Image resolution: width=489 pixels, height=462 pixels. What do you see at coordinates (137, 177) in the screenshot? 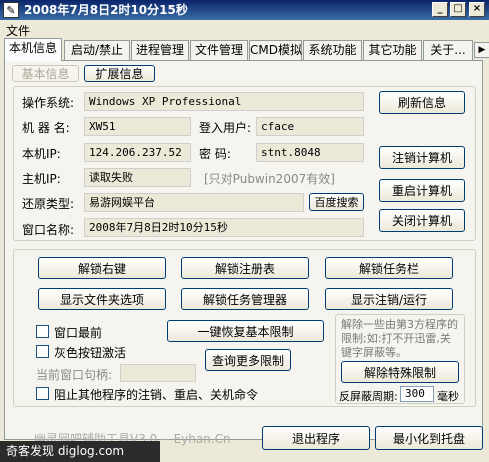
I see `host-ip-field: 读取失败` at bounding box center [137, 177].